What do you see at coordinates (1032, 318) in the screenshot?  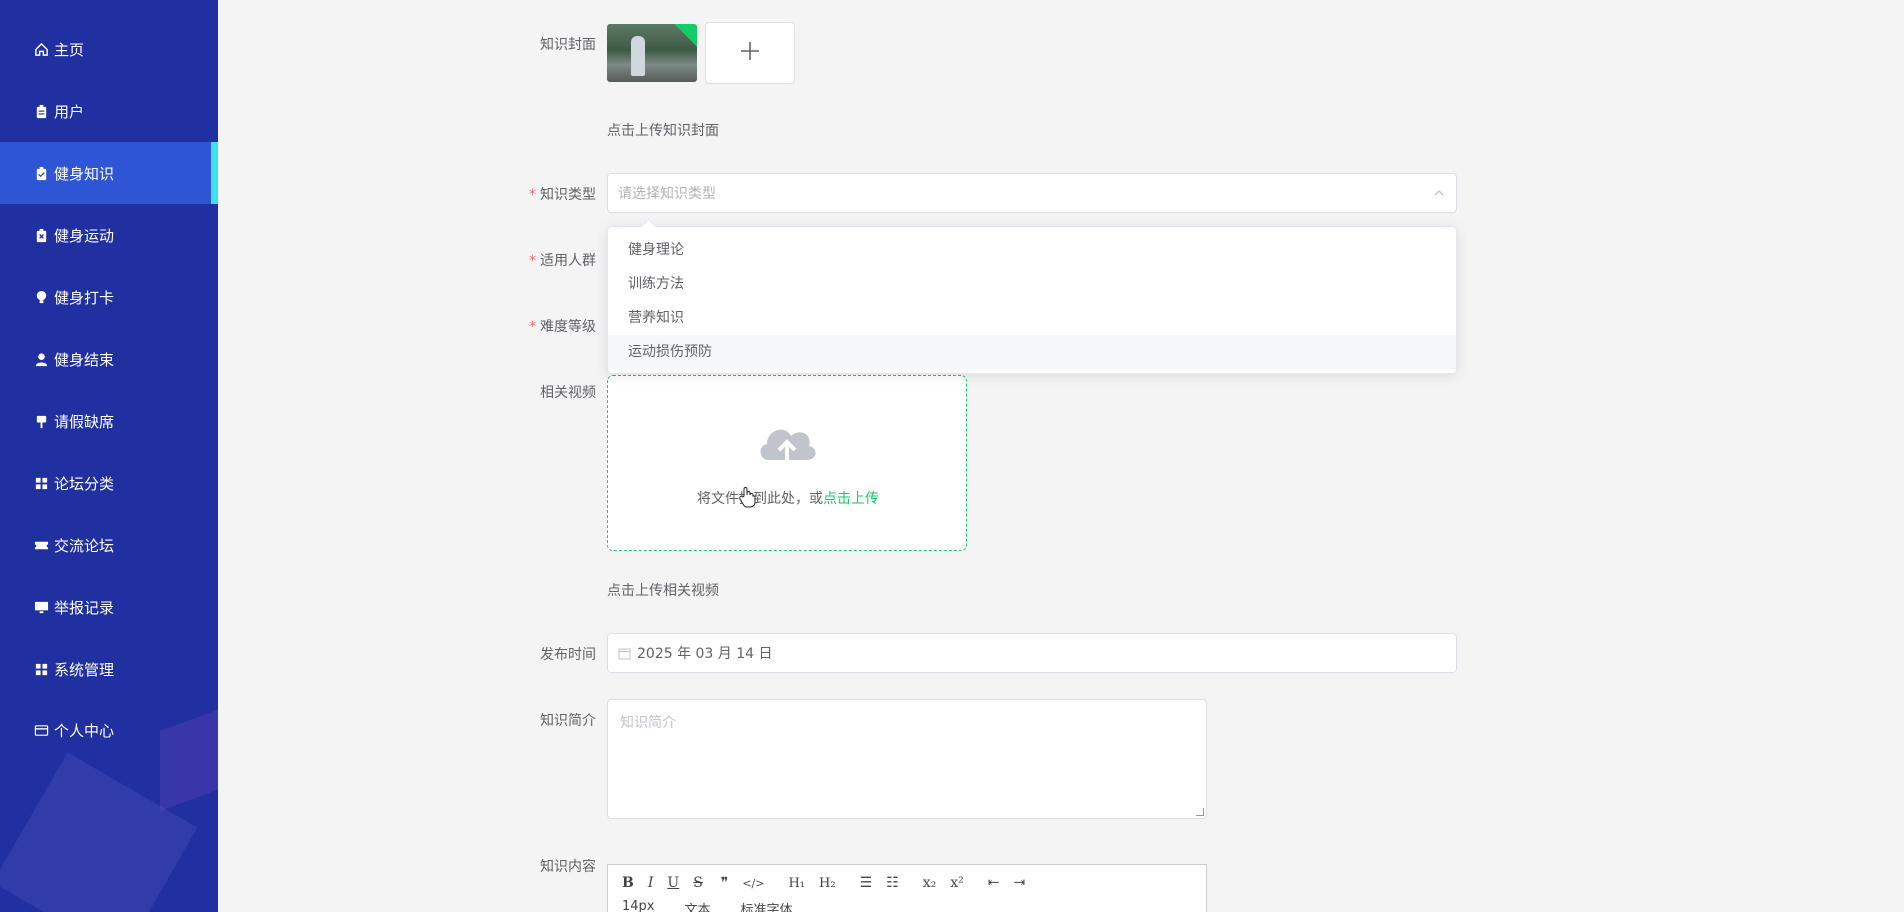 I see `type-option: 营养知识` at bounding box center [1032, 318].